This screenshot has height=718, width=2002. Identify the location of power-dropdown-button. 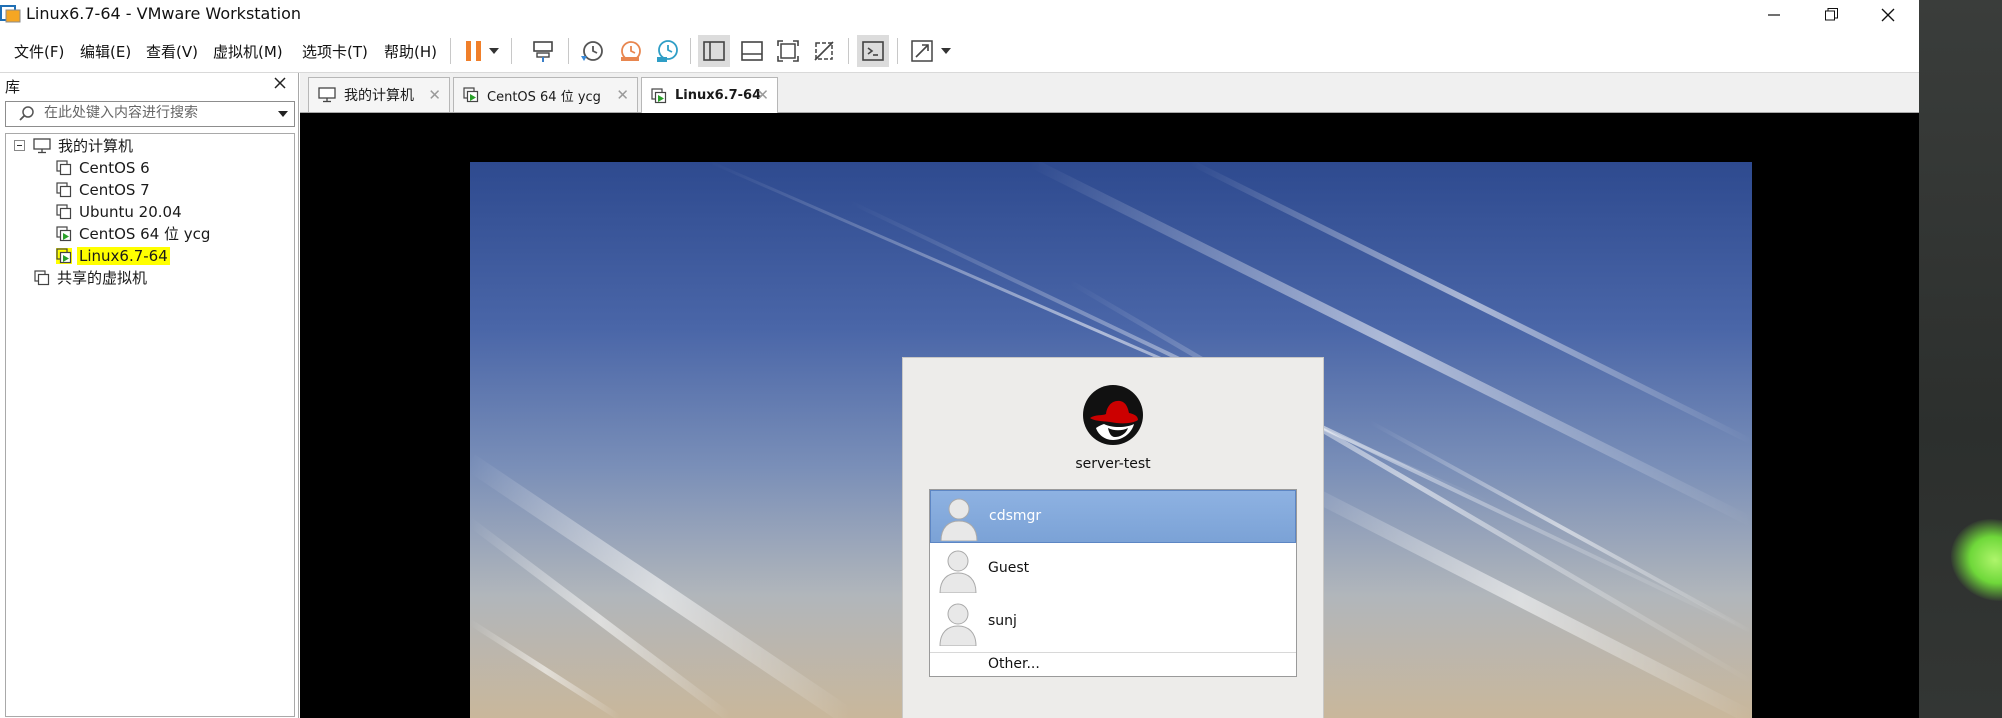
(494, 51).